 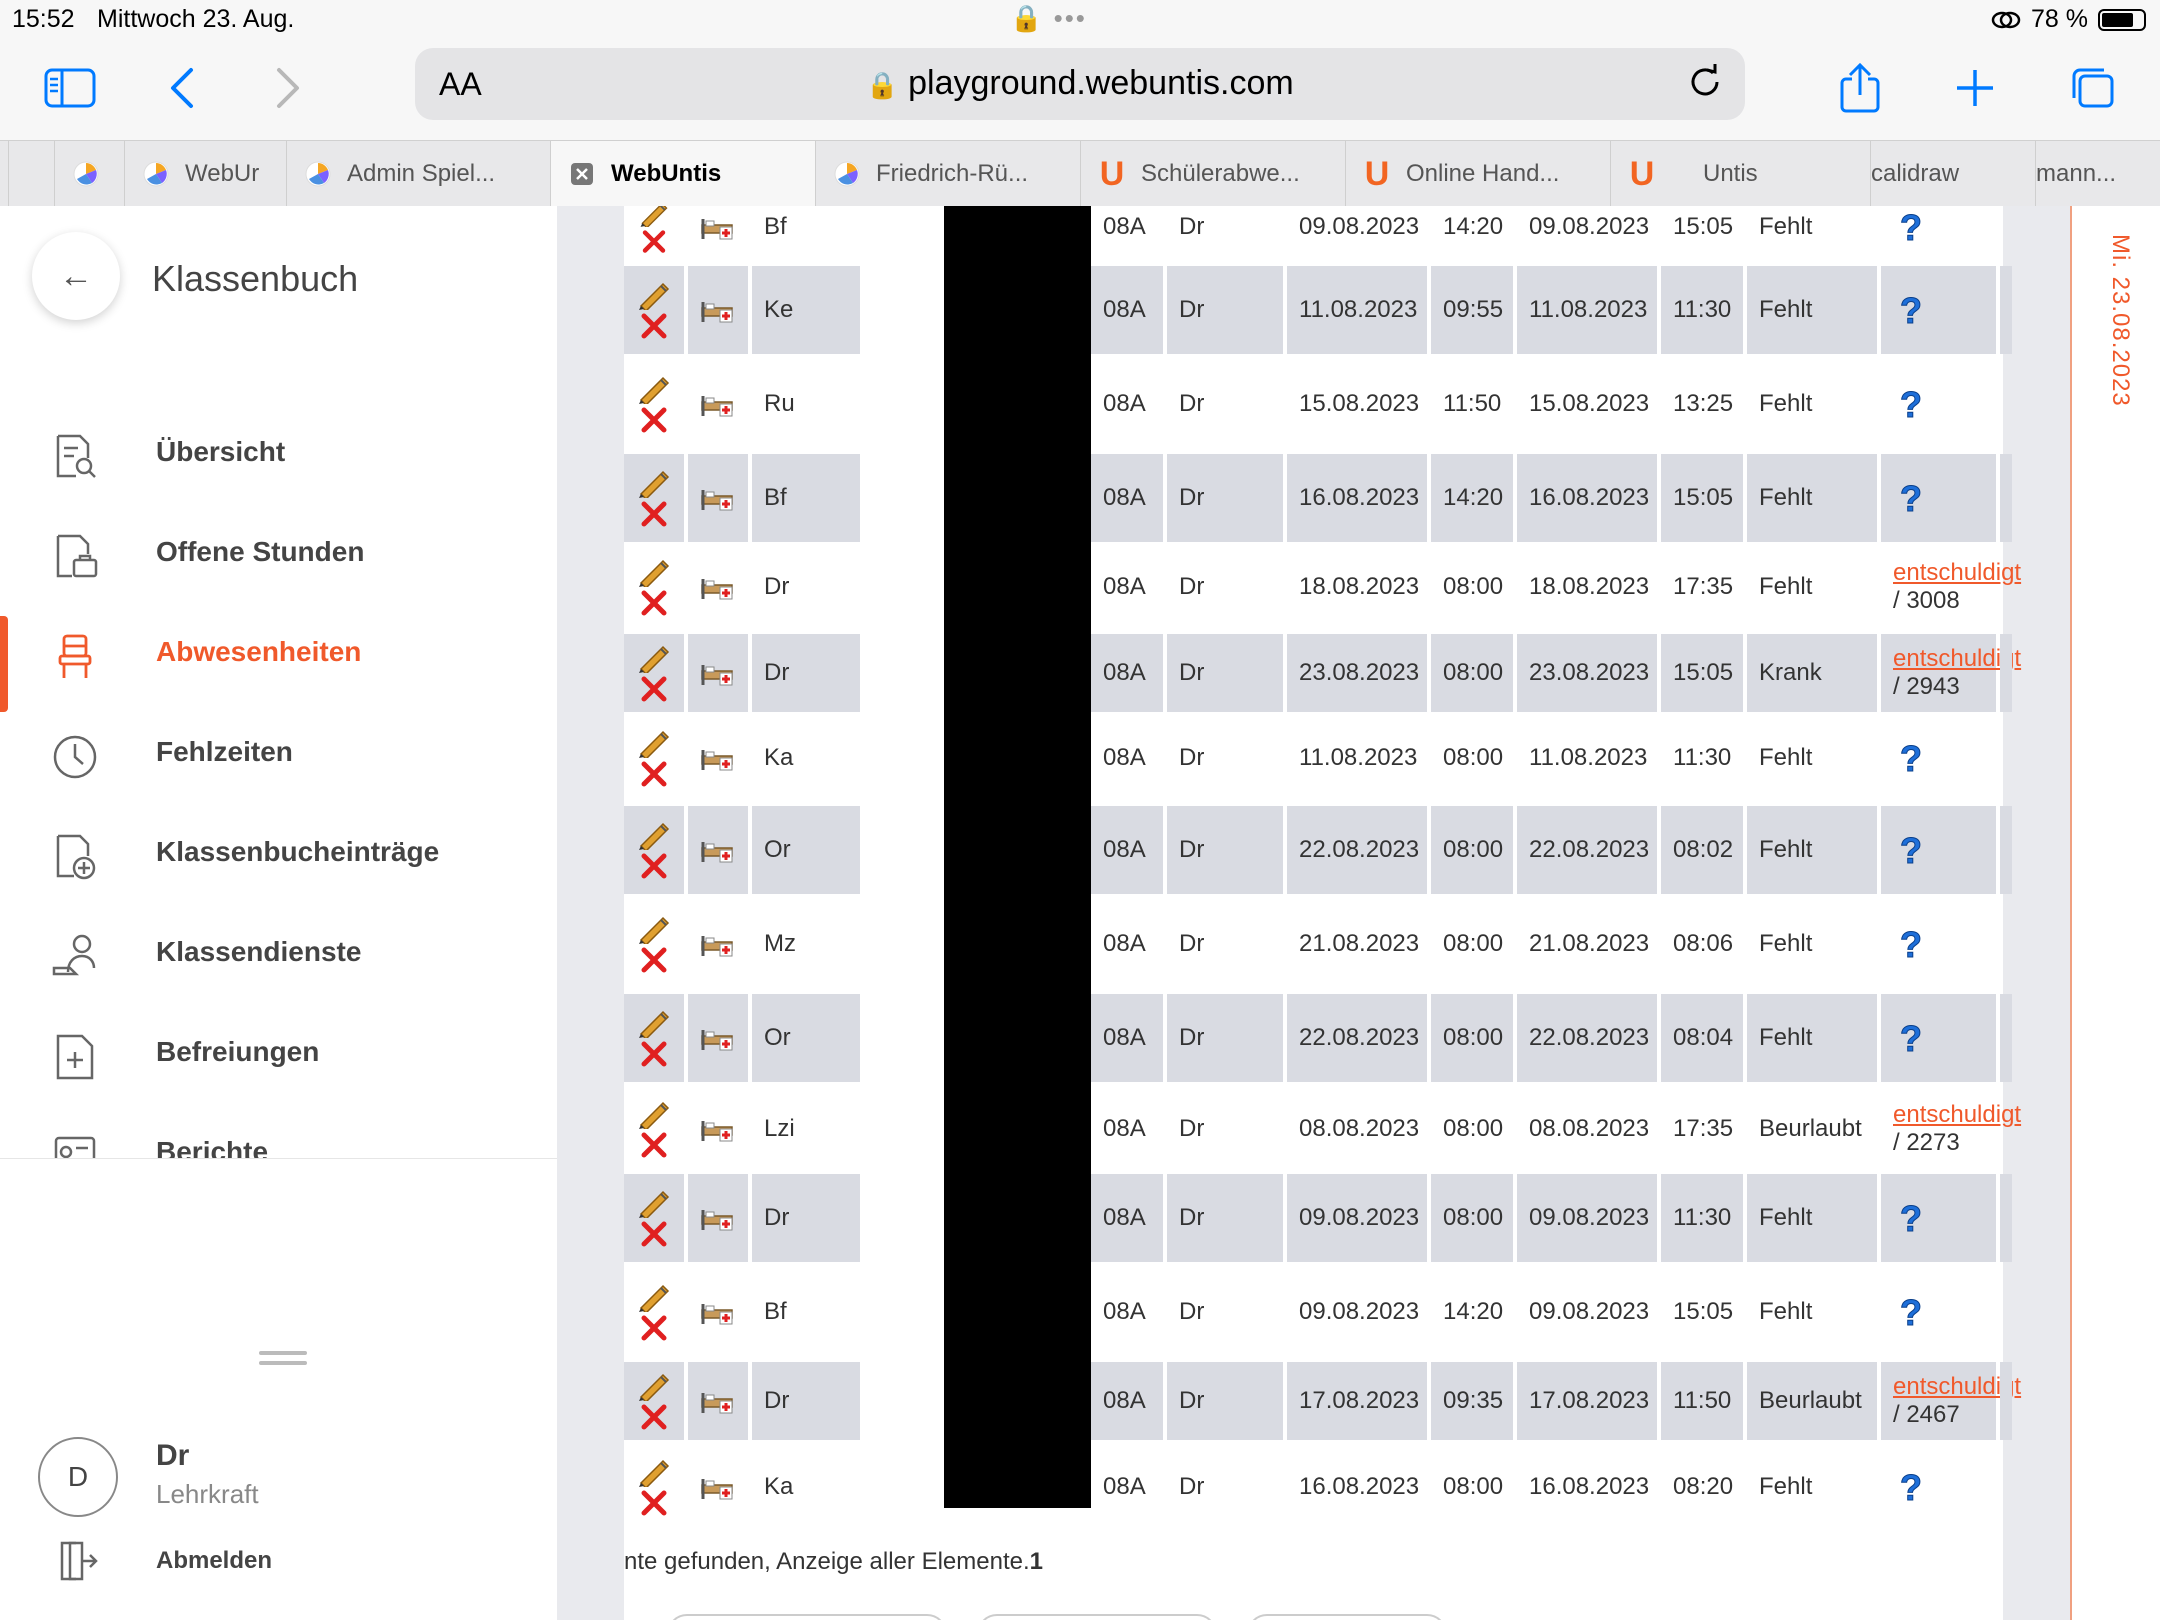 I want to click on nav-item-fehlzeiten: Fehlzeiten, so click(x=278, y=754).